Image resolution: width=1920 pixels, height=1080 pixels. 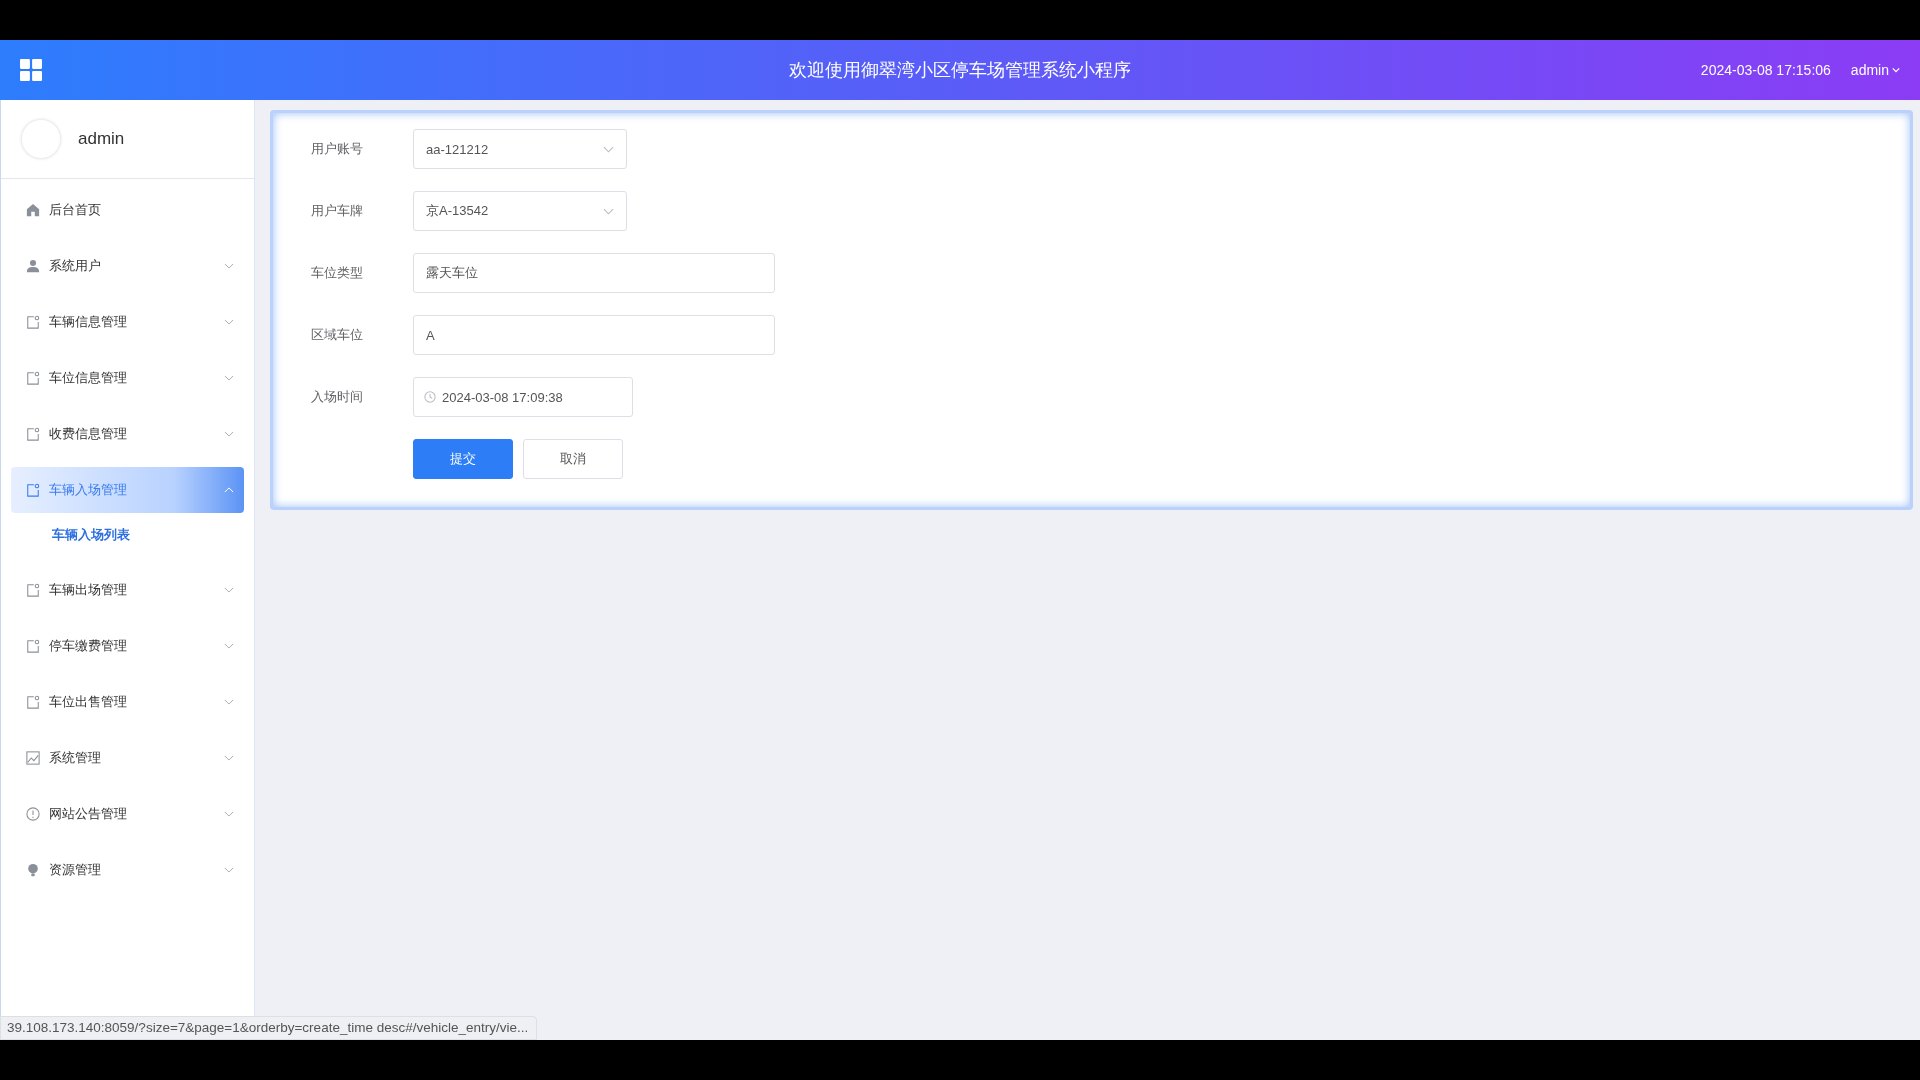 I want to click on submenu-item: 车辆入场列表, so click(x=127, y=535).